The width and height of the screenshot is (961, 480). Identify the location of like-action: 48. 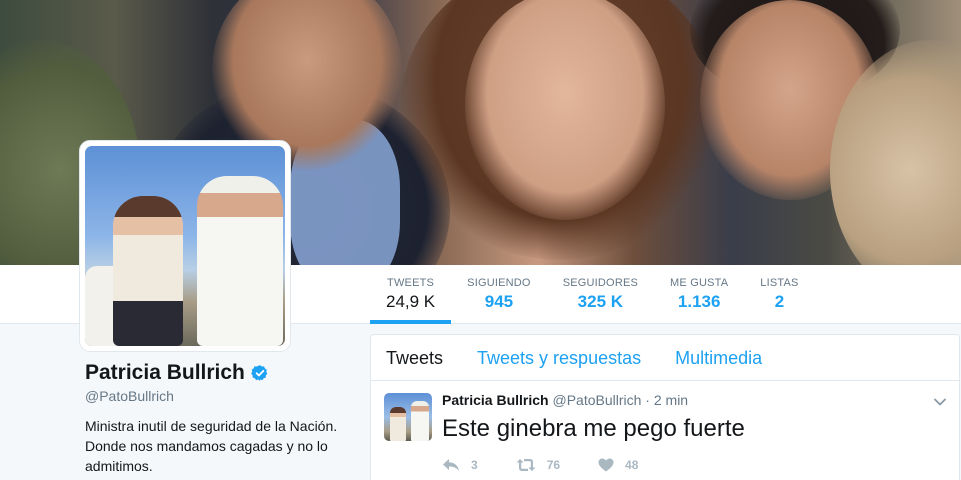
(618, 465).